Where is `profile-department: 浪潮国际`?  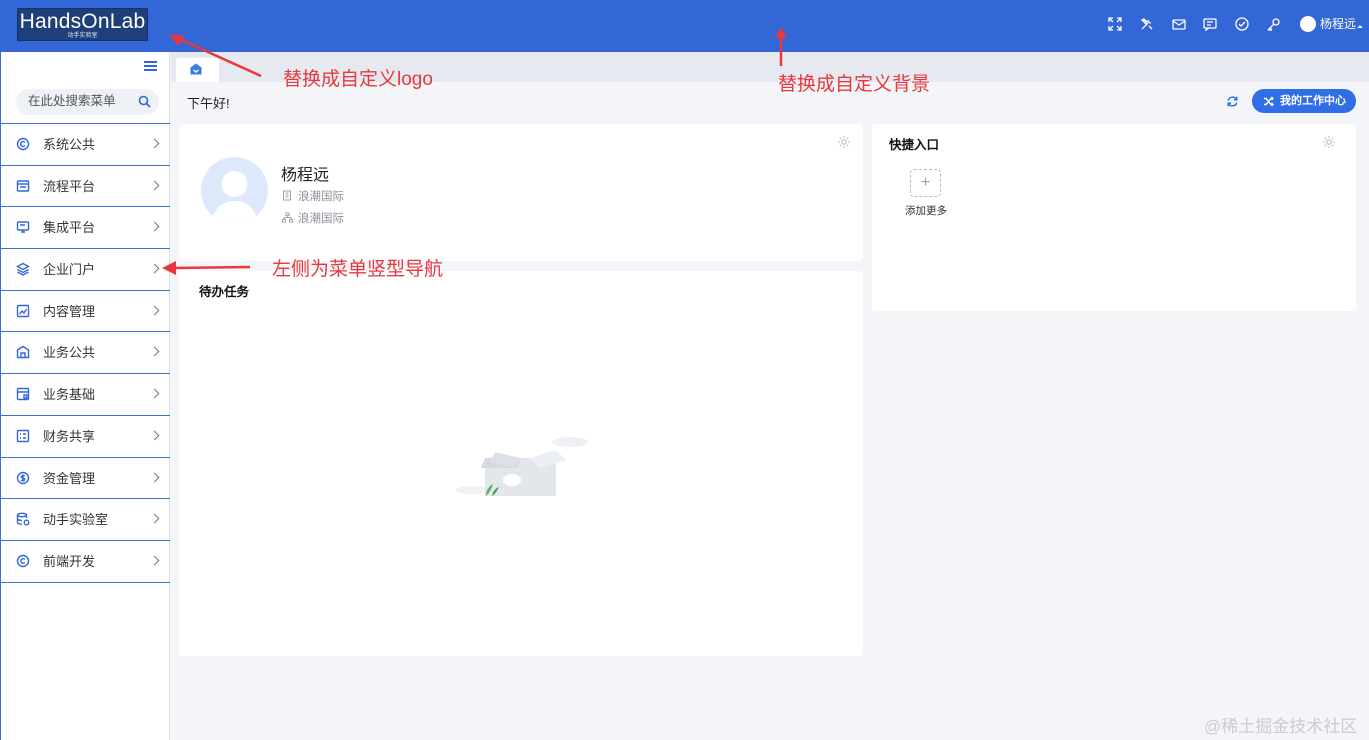 profile-department: 浪潮国际 is located at coordinates (321, 219).